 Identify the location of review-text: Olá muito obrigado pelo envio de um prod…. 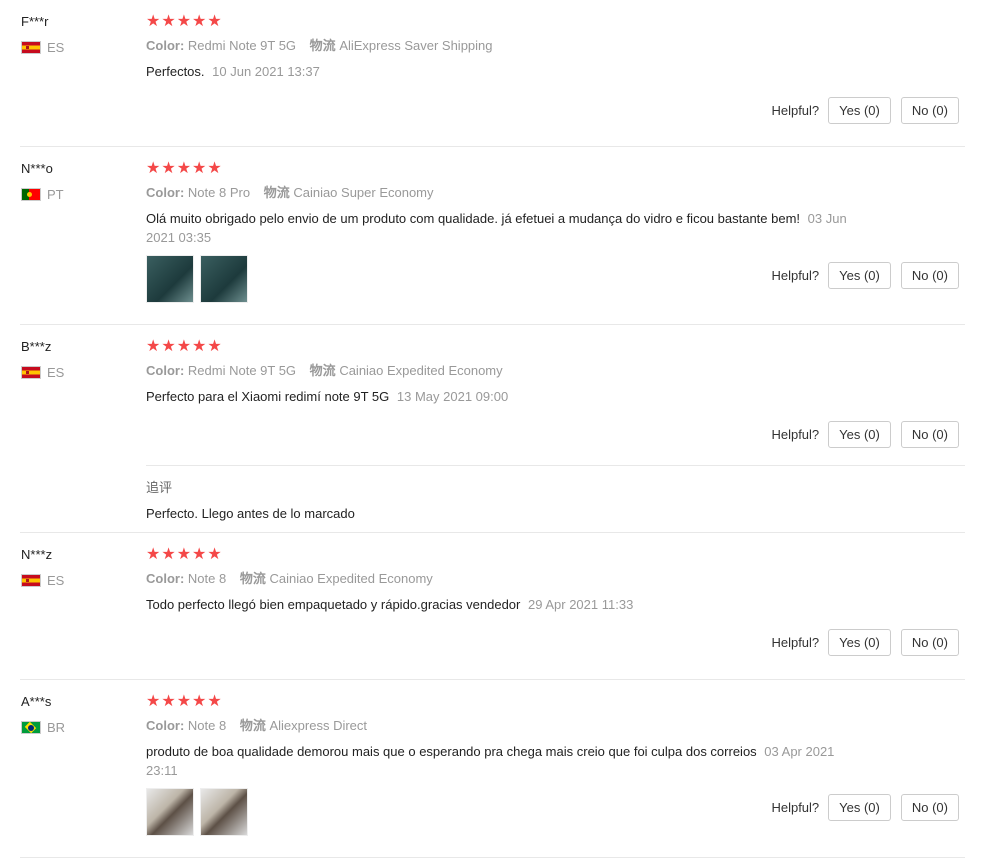
(506, 228).